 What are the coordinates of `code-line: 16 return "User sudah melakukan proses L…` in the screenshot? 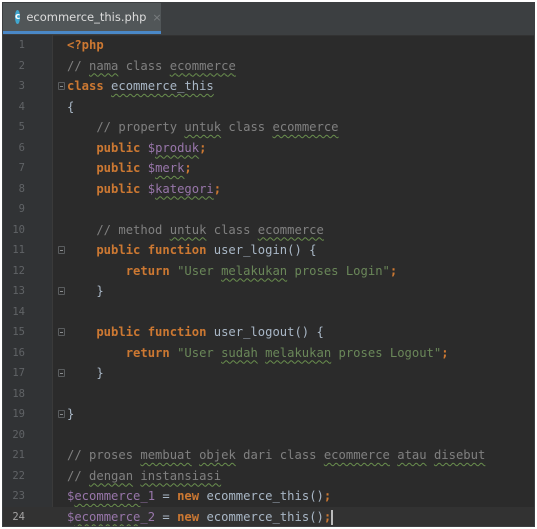 It's located at (268, 353).